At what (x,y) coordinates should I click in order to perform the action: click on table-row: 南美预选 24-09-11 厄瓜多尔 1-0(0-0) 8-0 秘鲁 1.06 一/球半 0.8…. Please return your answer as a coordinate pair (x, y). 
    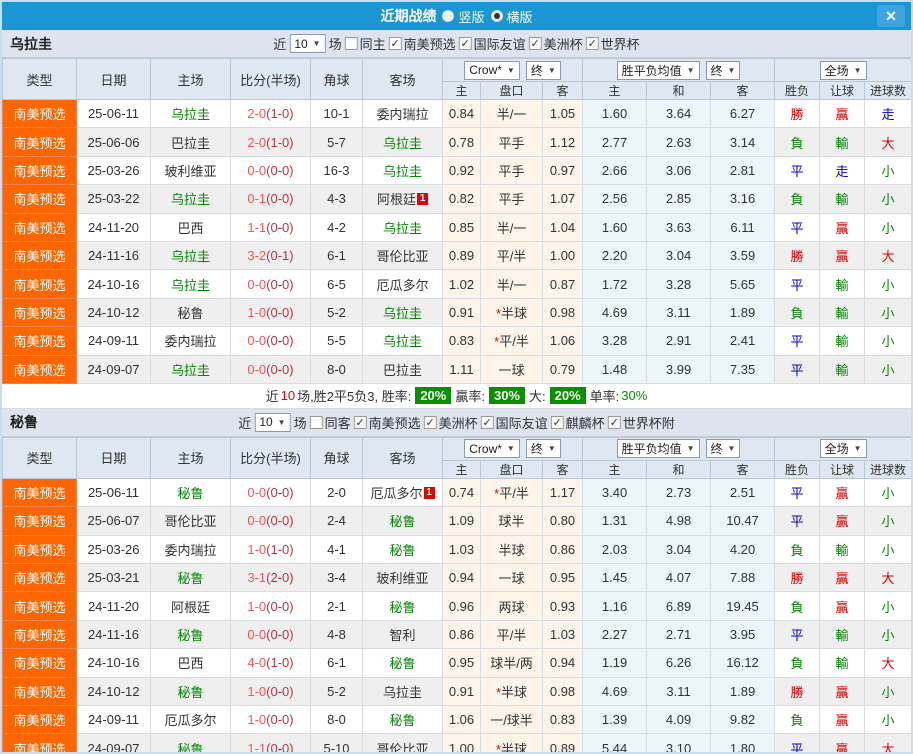
    Looking at the image, I should click on (456, 720).